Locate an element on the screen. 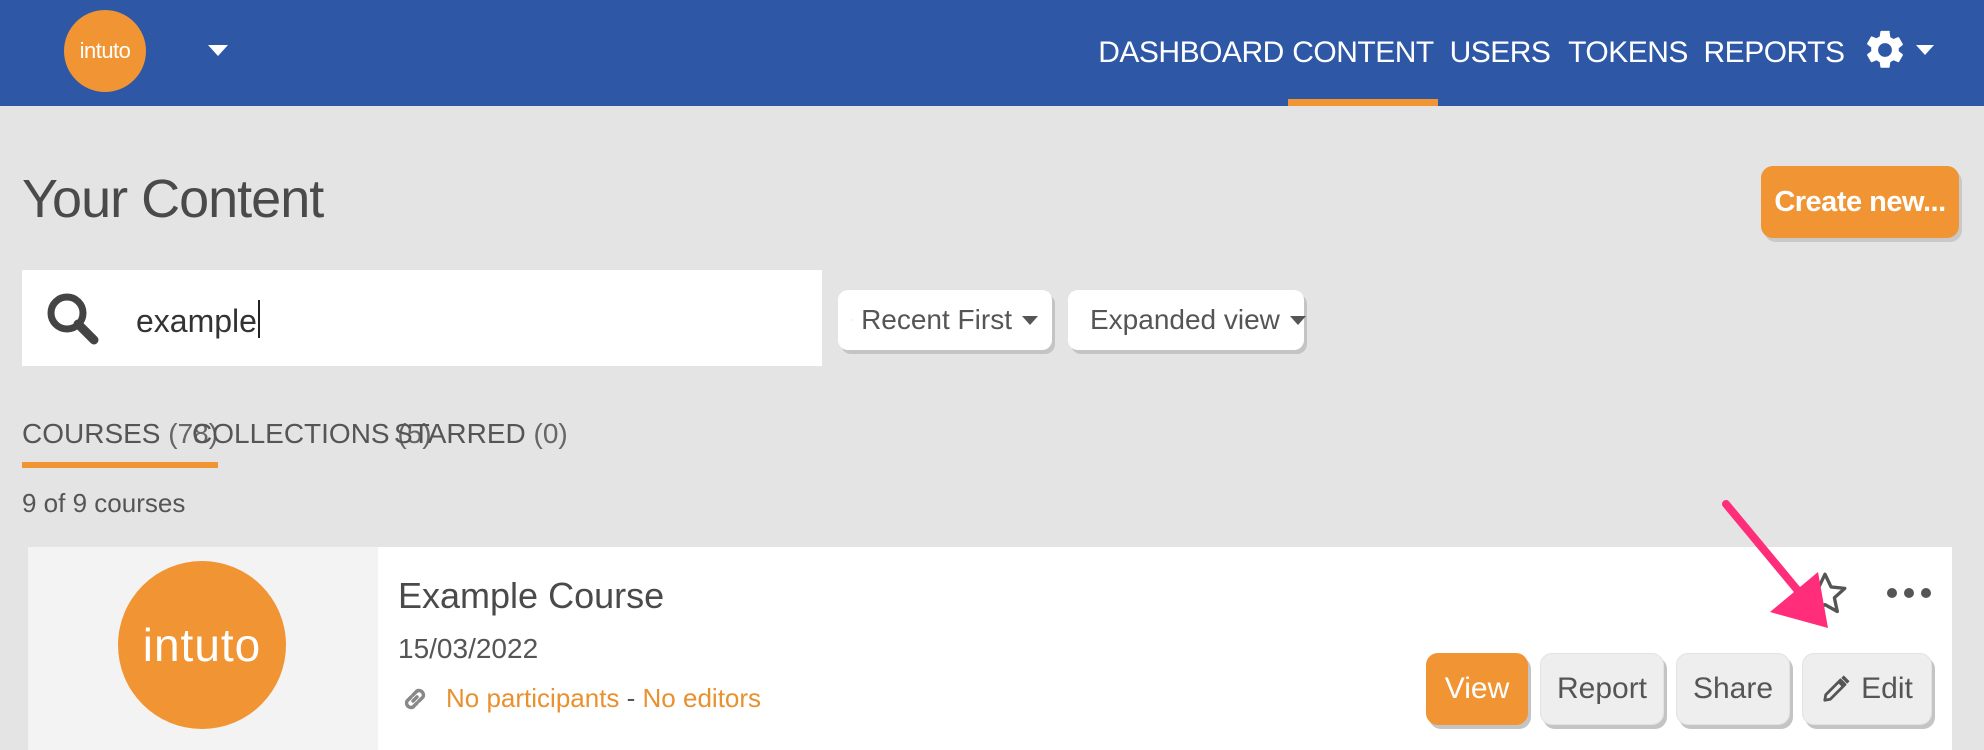  search-value: example is located at coordinates (198, 320).